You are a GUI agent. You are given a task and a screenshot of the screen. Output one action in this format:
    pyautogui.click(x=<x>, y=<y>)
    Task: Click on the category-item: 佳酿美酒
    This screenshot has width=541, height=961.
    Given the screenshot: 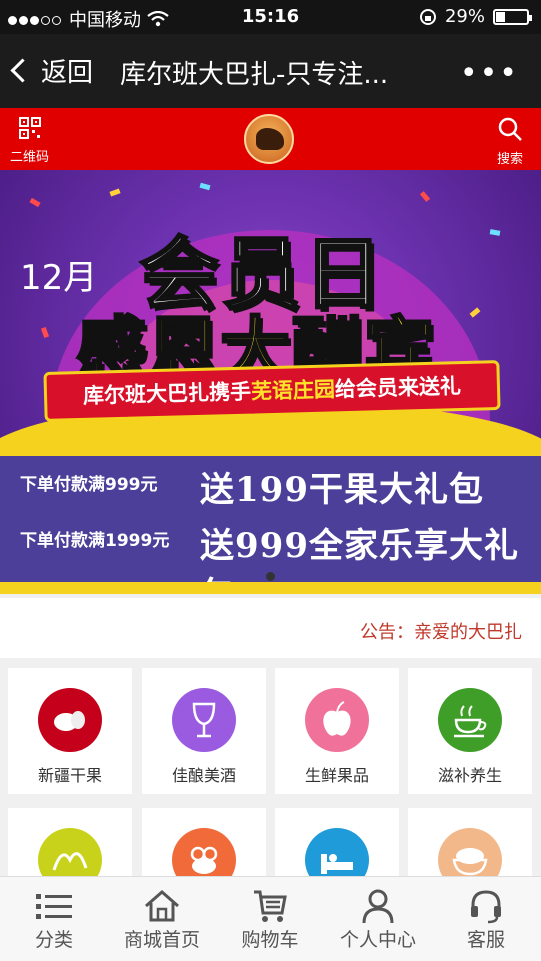 What is the action you would take?
    pyautogui.click(x=204, y=731)
    